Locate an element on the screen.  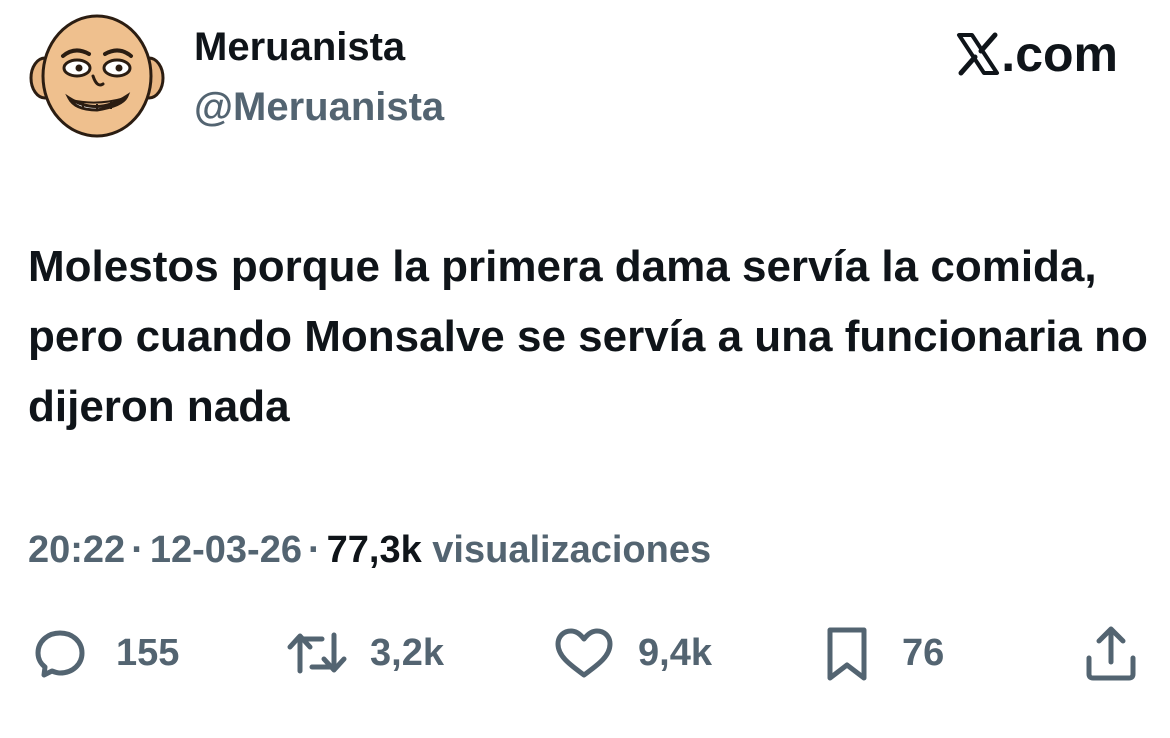
author-handle: @Meruanista is located at coordinates (319, 107).